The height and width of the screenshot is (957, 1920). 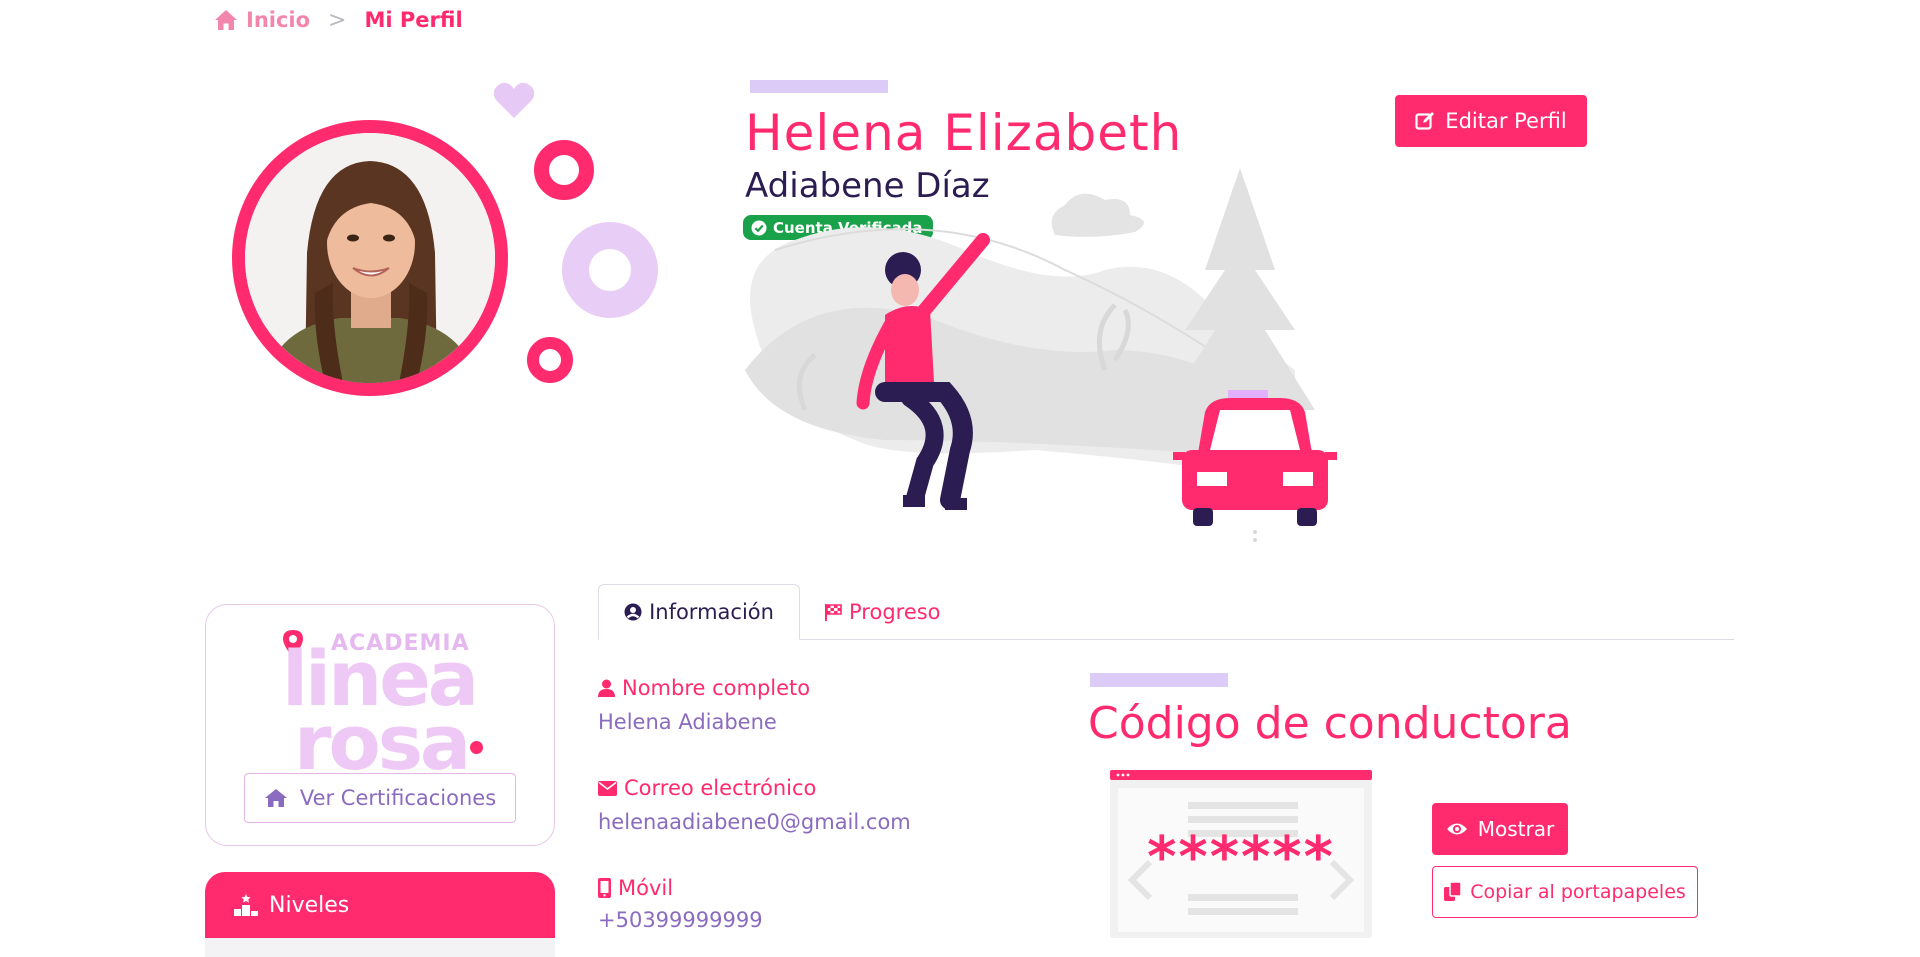 I want to click on podium-icon, so click(x=246, y=905).